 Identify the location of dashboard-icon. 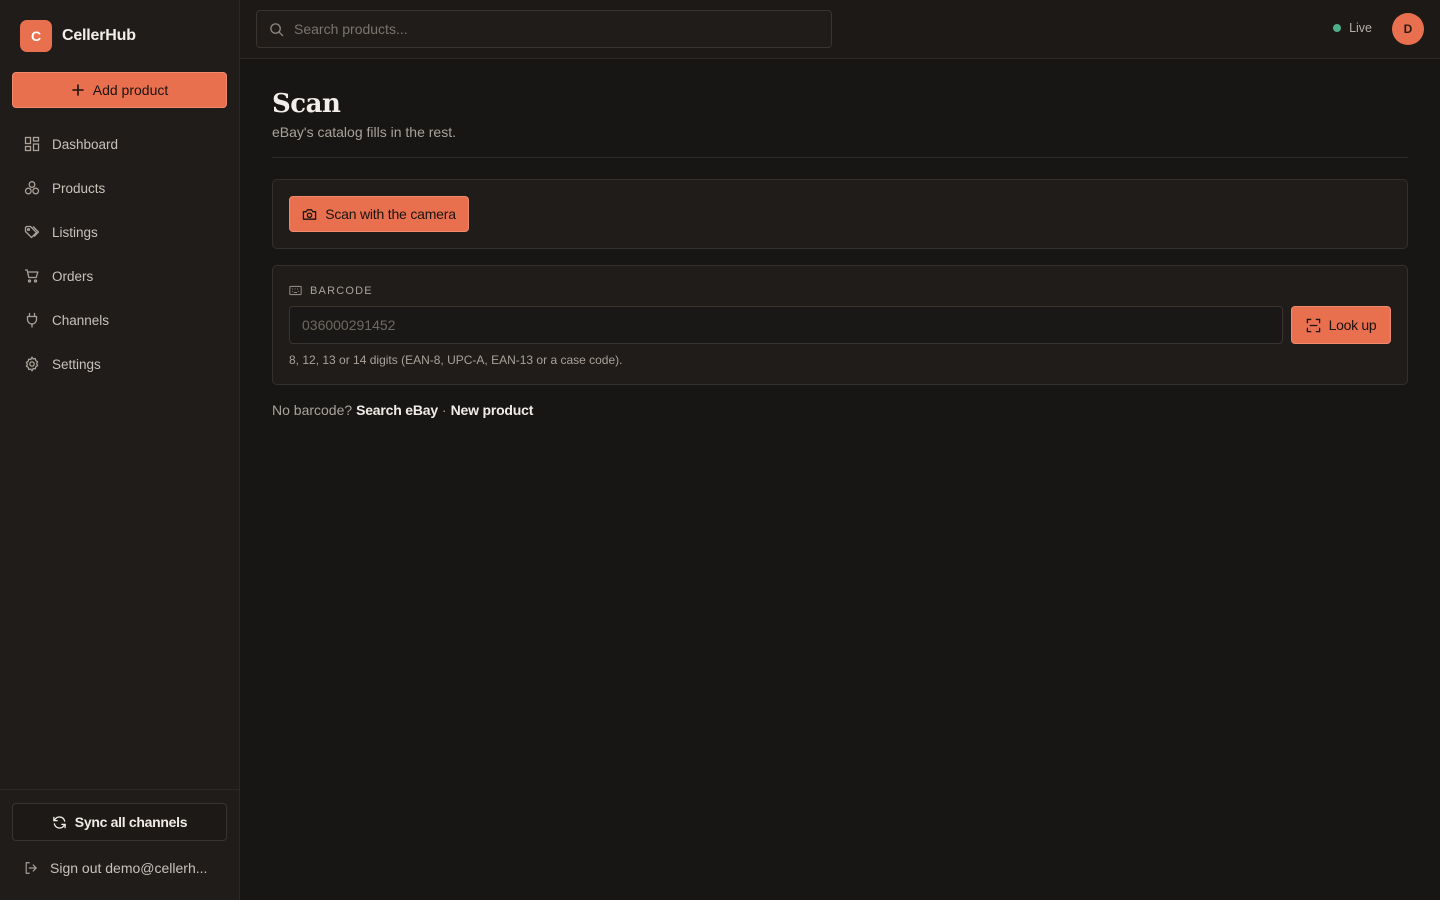
(32, 144).